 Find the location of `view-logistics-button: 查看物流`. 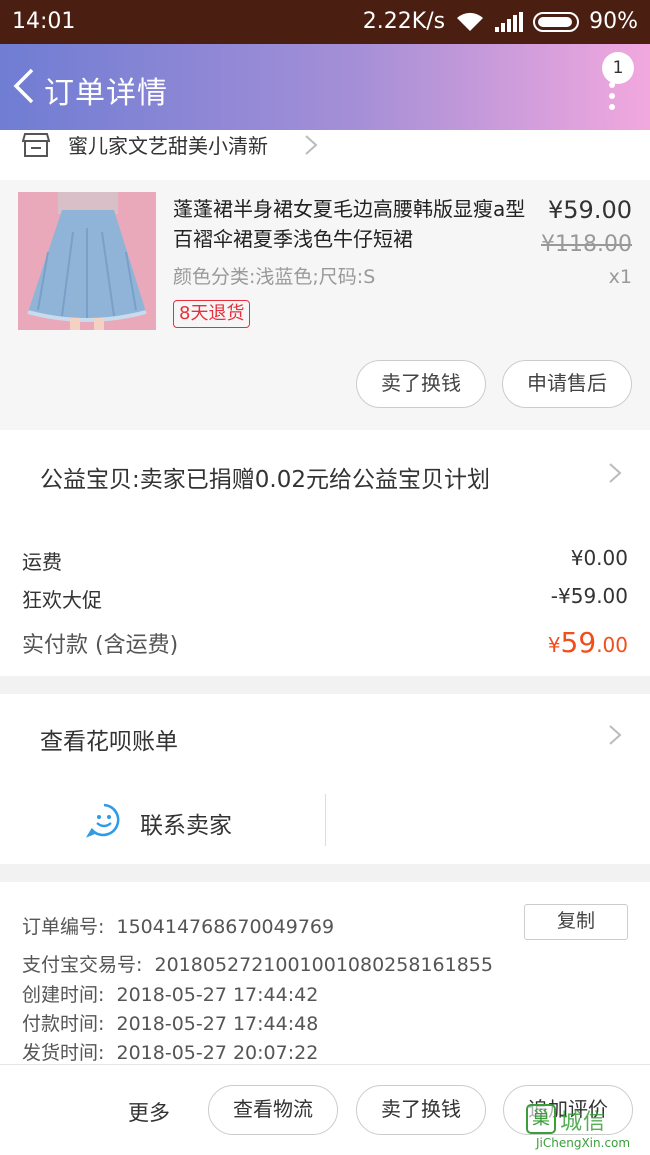

view-logistics-button: 查看物流 is located at coordinates (273, 1110).